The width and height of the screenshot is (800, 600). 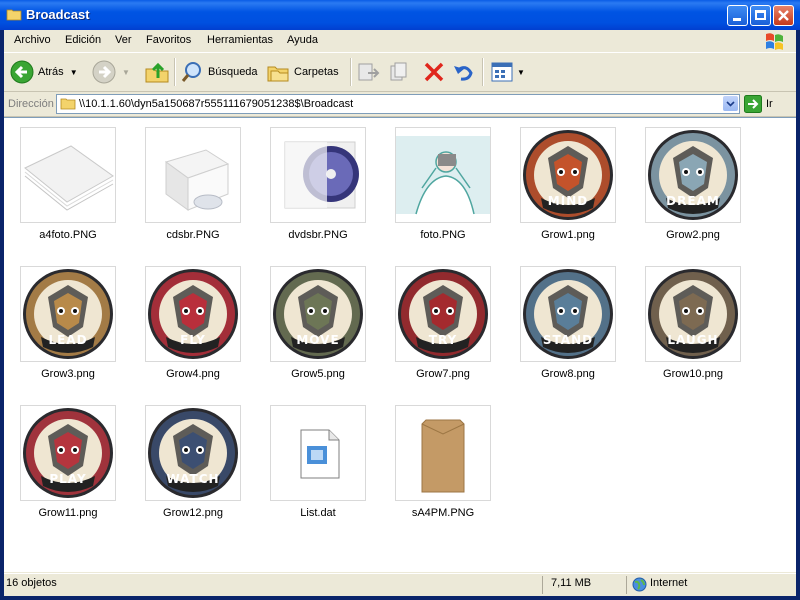 I want to click on copy-to-icon, so click(x=398, y=71).